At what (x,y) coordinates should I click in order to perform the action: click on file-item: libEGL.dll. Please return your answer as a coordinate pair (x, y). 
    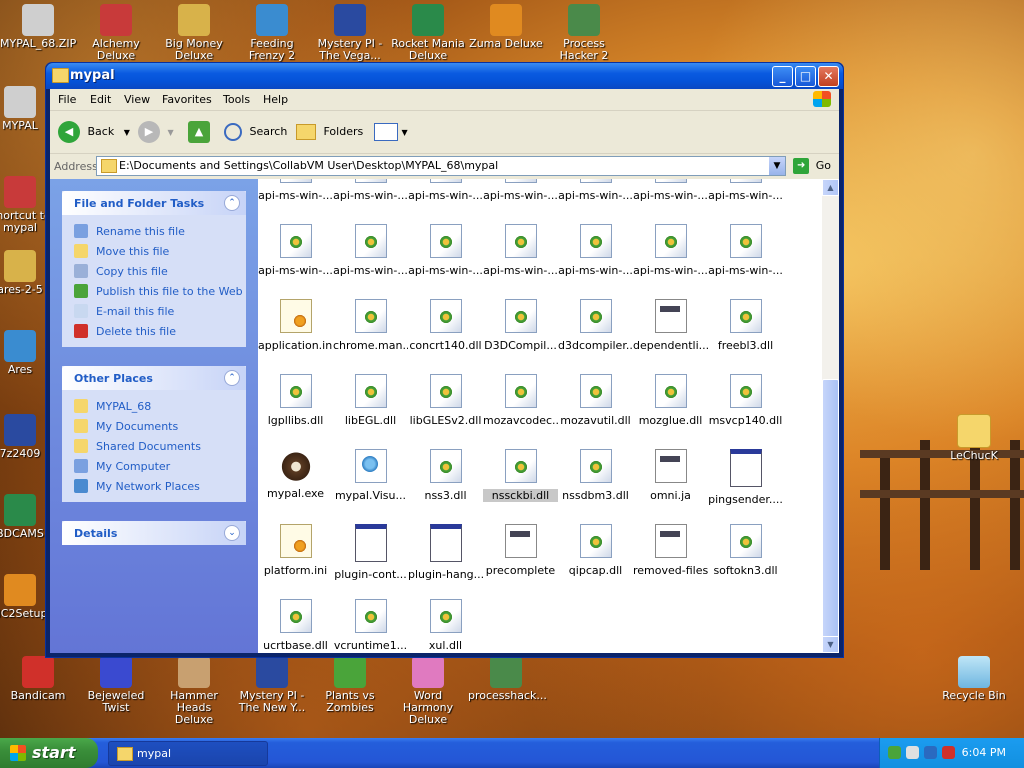
    Looking at the image, I should click on (370, 400).